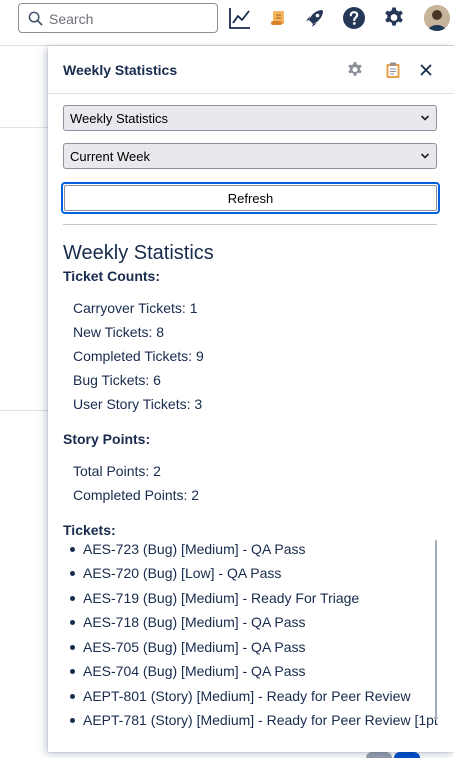  Describe the element at coordinates (136, 495) in the screenshot. I see `stat-completed-points: Completed Points: 2` at that location.